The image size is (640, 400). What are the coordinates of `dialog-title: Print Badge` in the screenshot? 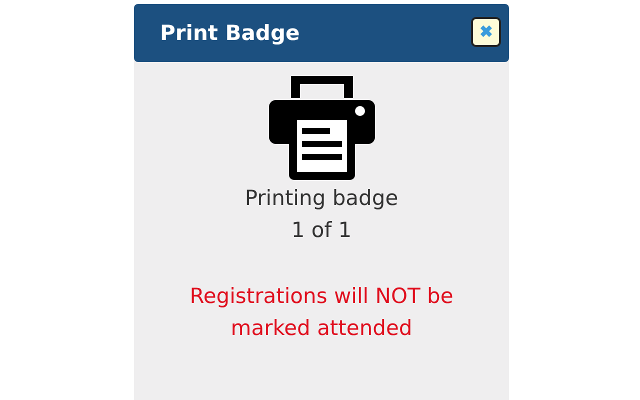 It's located at (230, 33).